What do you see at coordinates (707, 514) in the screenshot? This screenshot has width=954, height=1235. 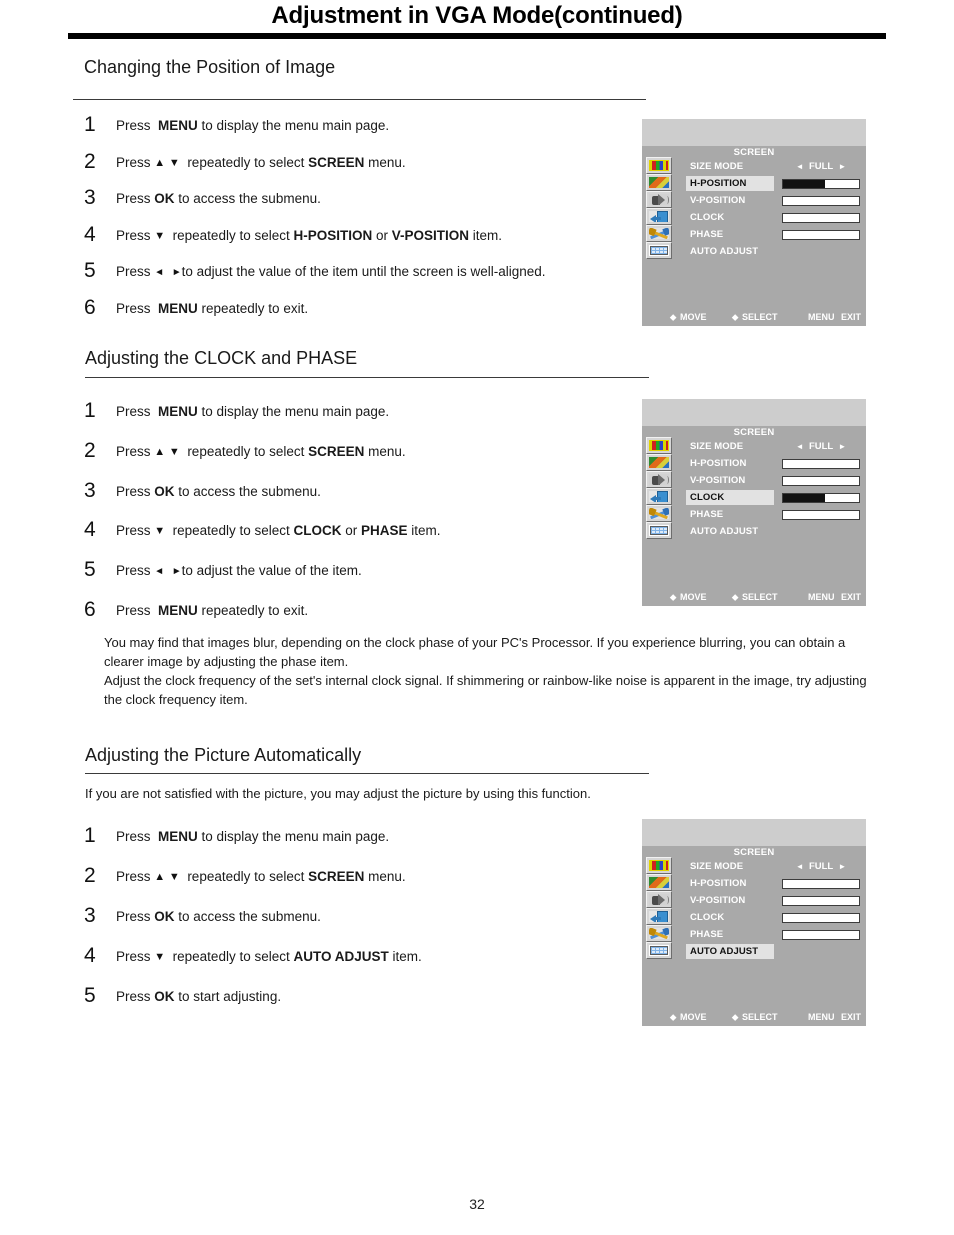 I see `osd-row-label: PHASE` at bounding box center [707, 514].